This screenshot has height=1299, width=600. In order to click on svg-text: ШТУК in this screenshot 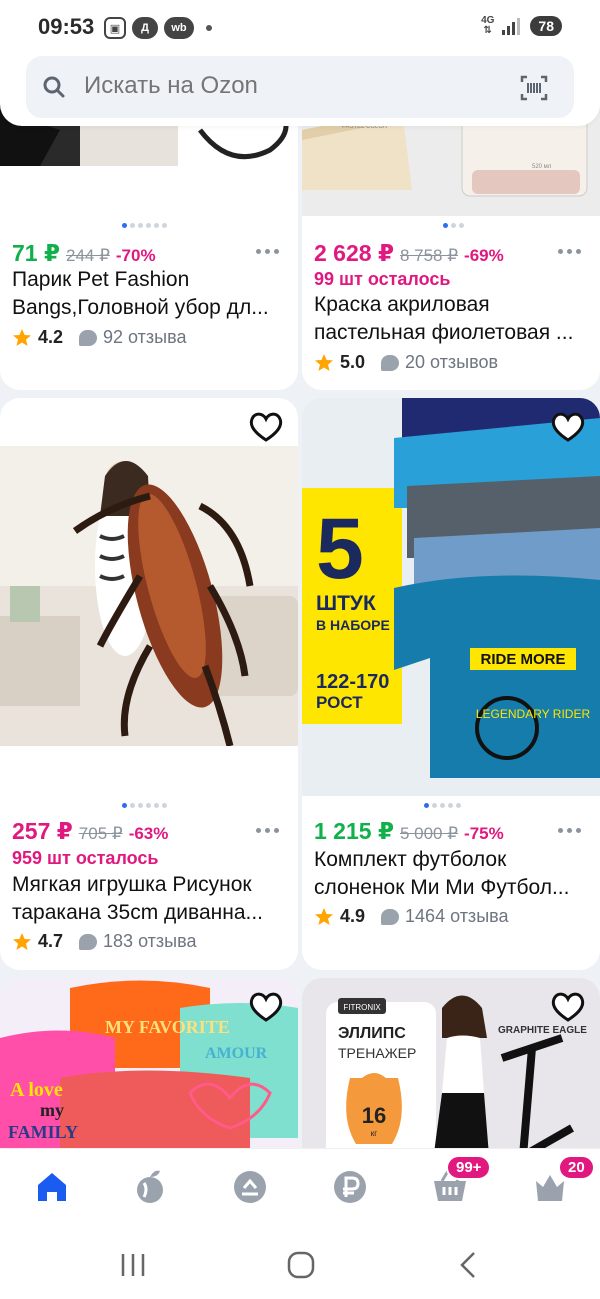, I will do `click(346, 603)`.